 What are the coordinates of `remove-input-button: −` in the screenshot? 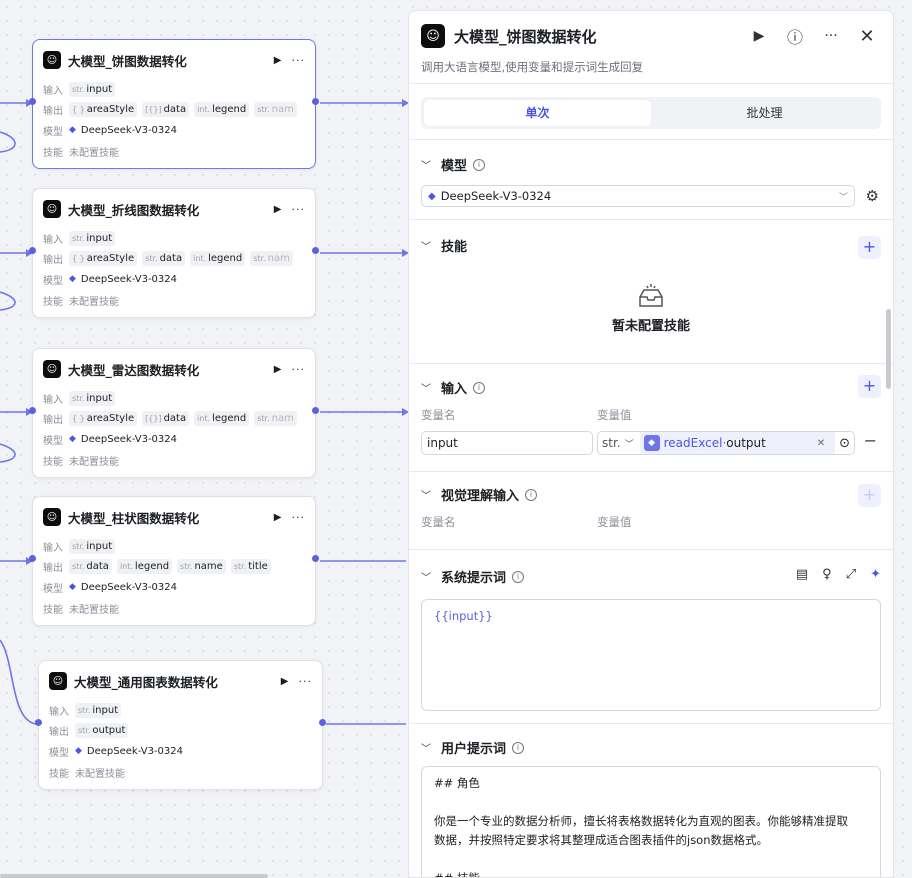 It's located at (870, 440).